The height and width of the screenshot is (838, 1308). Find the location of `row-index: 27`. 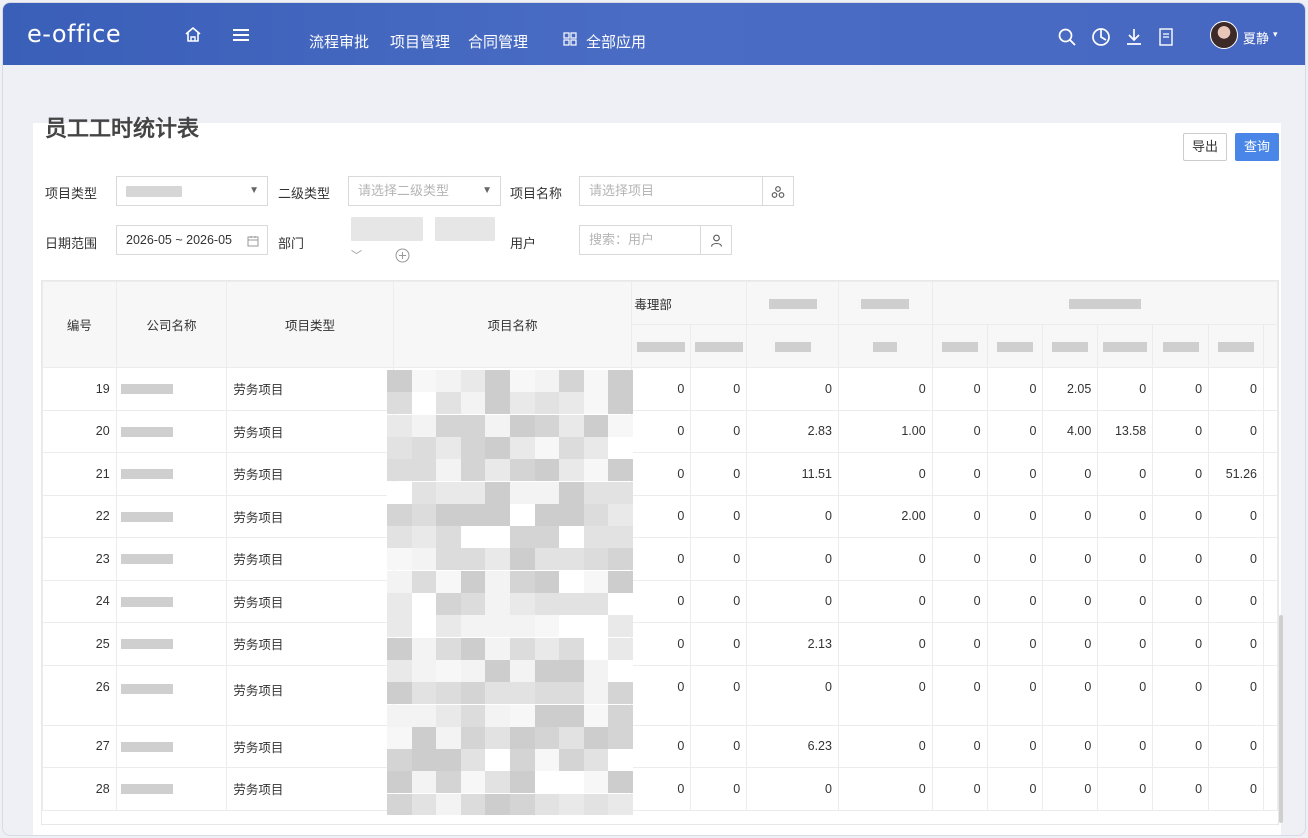

row-index: 27 is located at coordinates (79, 746).